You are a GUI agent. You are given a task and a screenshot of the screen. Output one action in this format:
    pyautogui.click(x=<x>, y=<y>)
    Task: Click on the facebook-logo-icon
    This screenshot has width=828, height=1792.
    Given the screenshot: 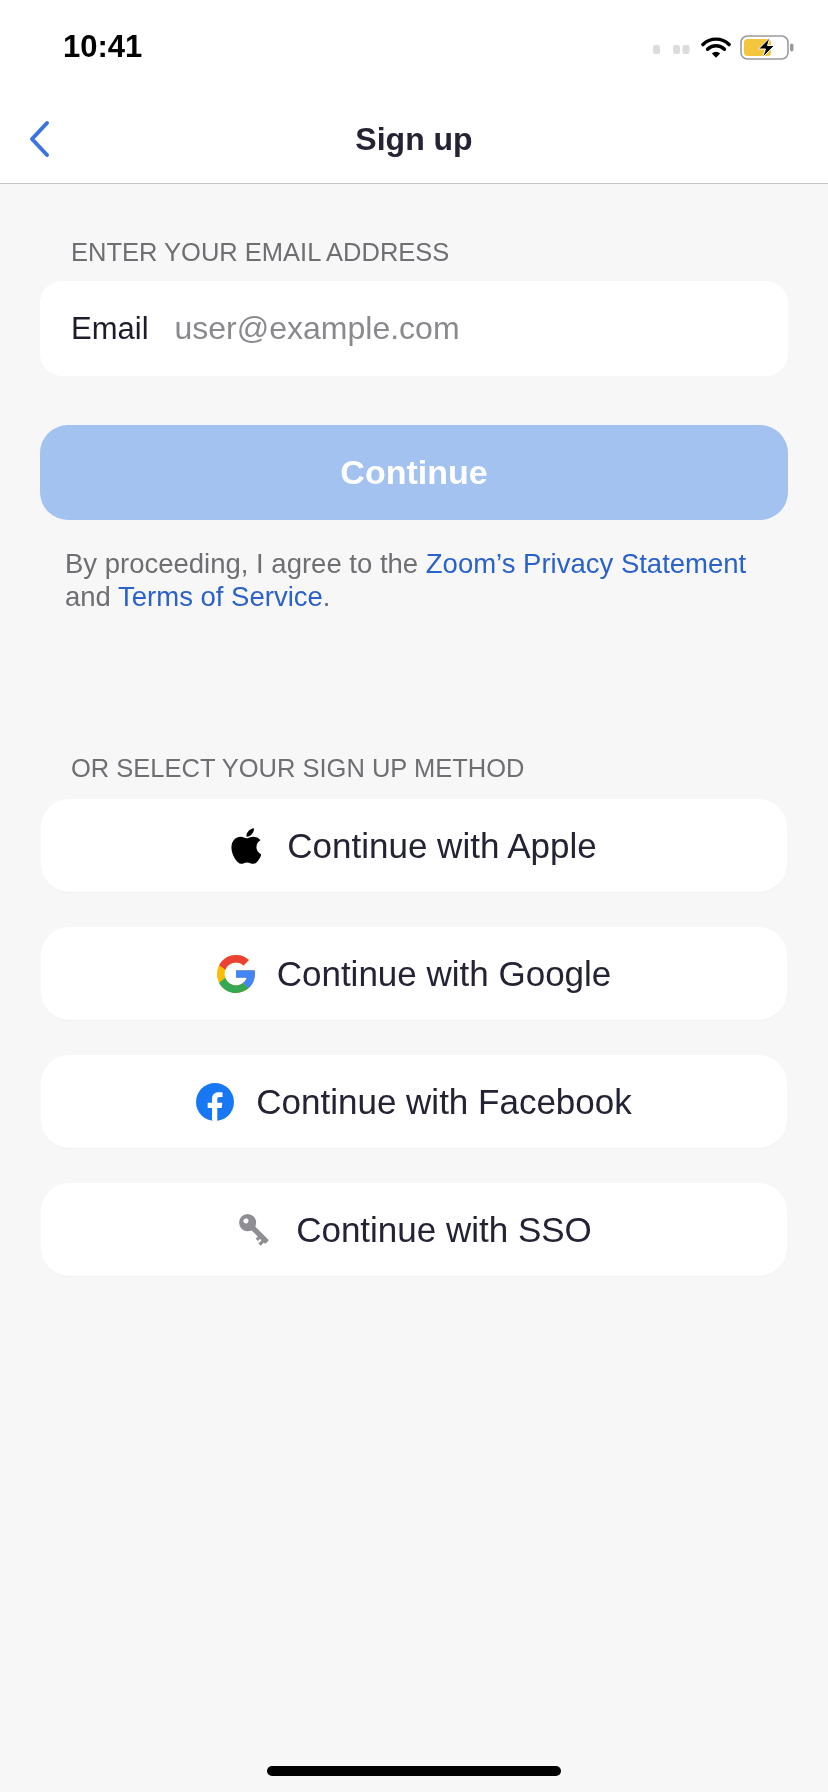 What is the action you would take?
    pyautogui.click(x=215, y=1101)
    